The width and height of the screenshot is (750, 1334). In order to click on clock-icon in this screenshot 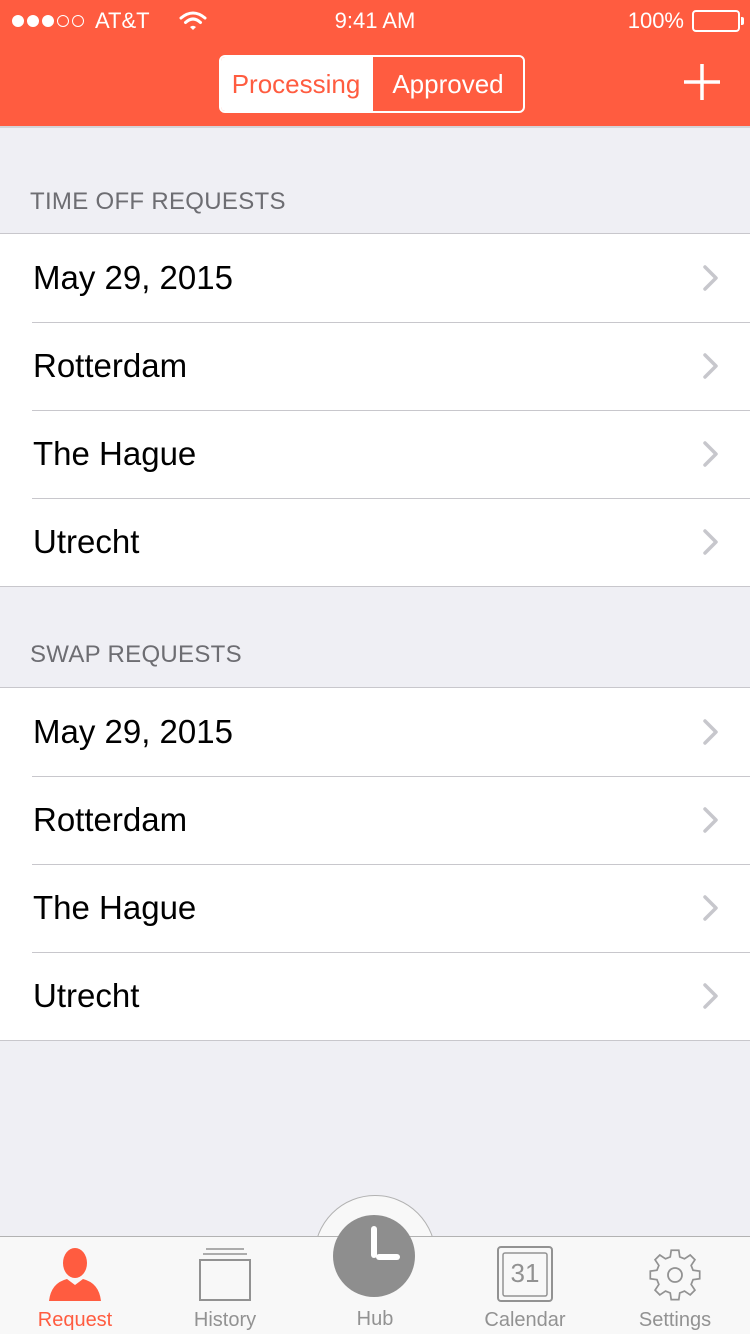, I will do `click(385, 1243)`.